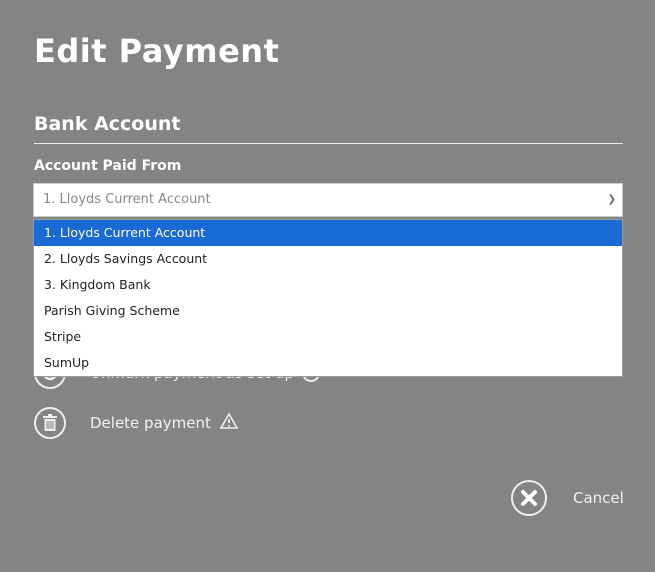  Describe the element at coordinates (328, 337) in the screenshot. I see `dropdown-option: Stripe` at that location.